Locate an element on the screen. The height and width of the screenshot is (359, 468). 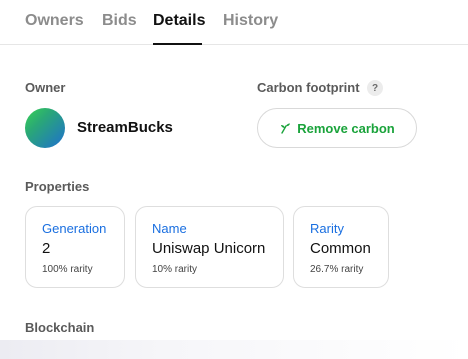
remove-carbon-button: Remove carbon is located at coordinates (337, 128).